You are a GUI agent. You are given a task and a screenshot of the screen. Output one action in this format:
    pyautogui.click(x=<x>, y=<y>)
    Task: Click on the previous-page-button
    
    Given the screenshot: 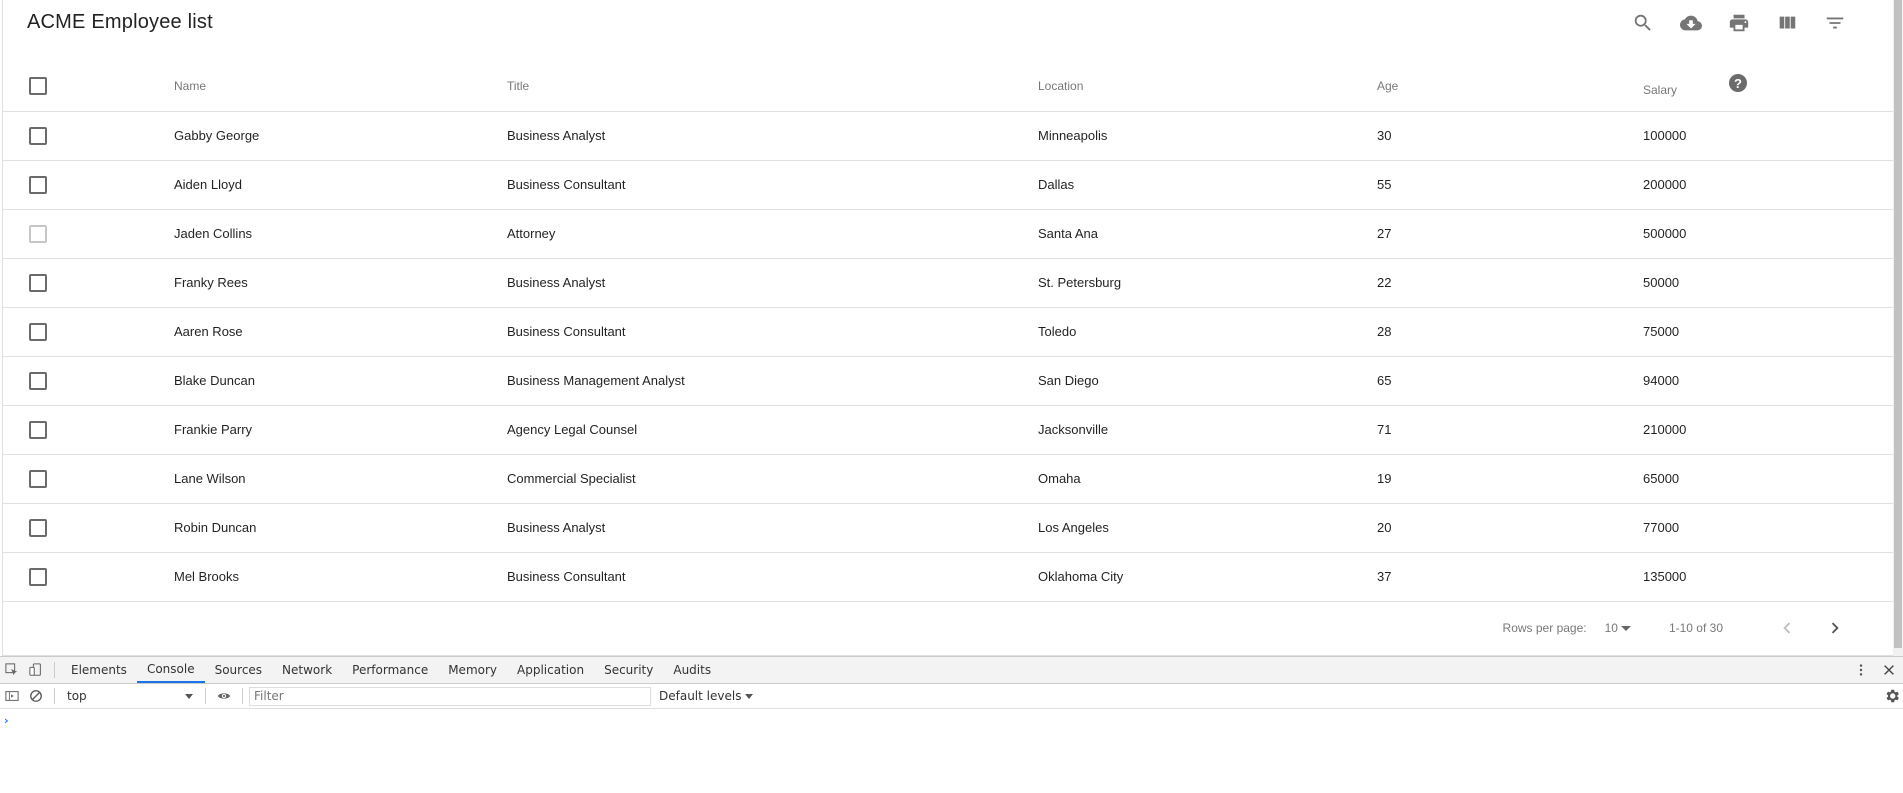 What is the action you would take?
    pyautogui.click(x=1787, y=628)
    